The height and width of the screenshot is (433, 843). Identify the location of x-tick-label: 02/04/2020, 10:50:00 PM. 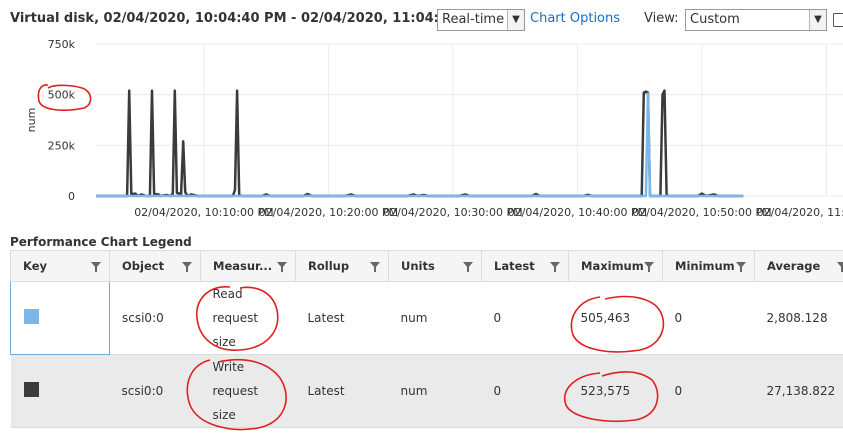
(701, 212).